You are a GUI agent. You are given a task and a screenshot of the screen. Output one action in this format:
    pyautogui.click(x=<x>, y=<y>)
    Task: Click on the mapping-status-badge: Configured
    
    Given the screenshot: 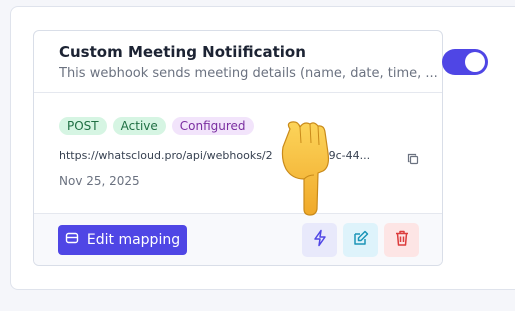 What is the action you would take?
    pyautogui.click(x=212, y=126)
    